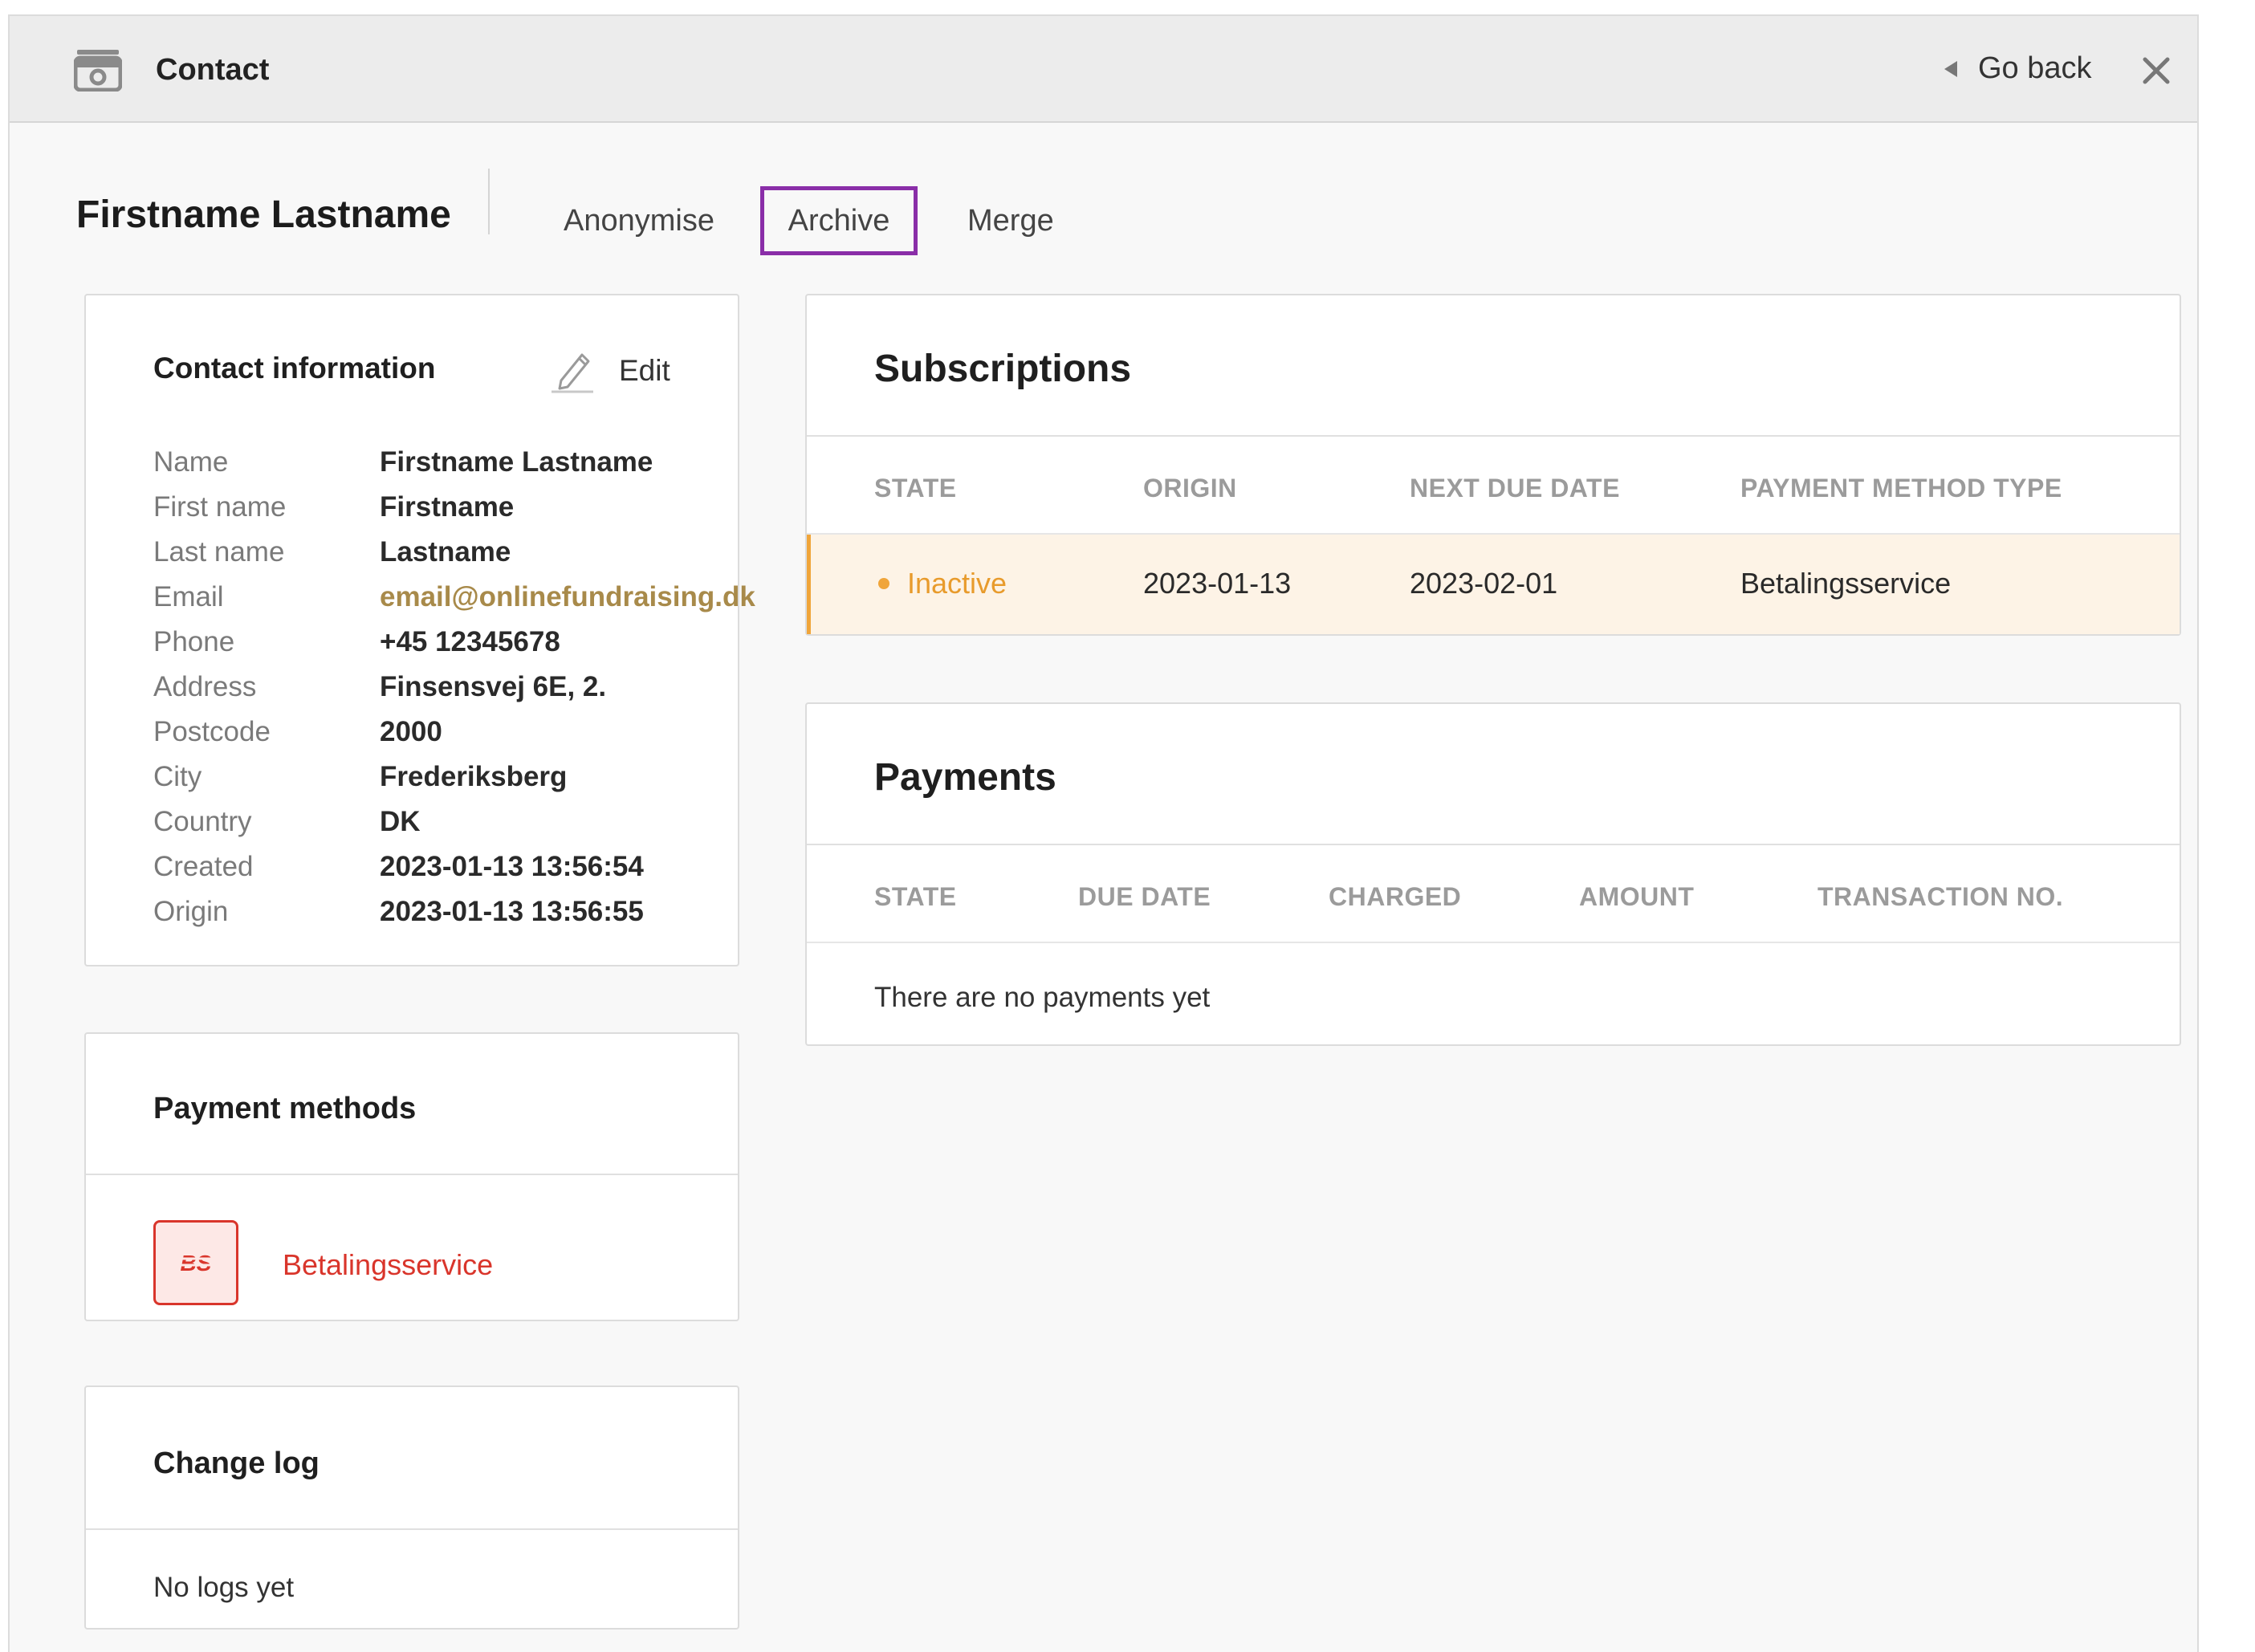 This screenshot has height=1652, width=2255. Describe the element at coordinates (224, 1587) in the screenshot. I see `change-log-empty: No logs yet` at that location.